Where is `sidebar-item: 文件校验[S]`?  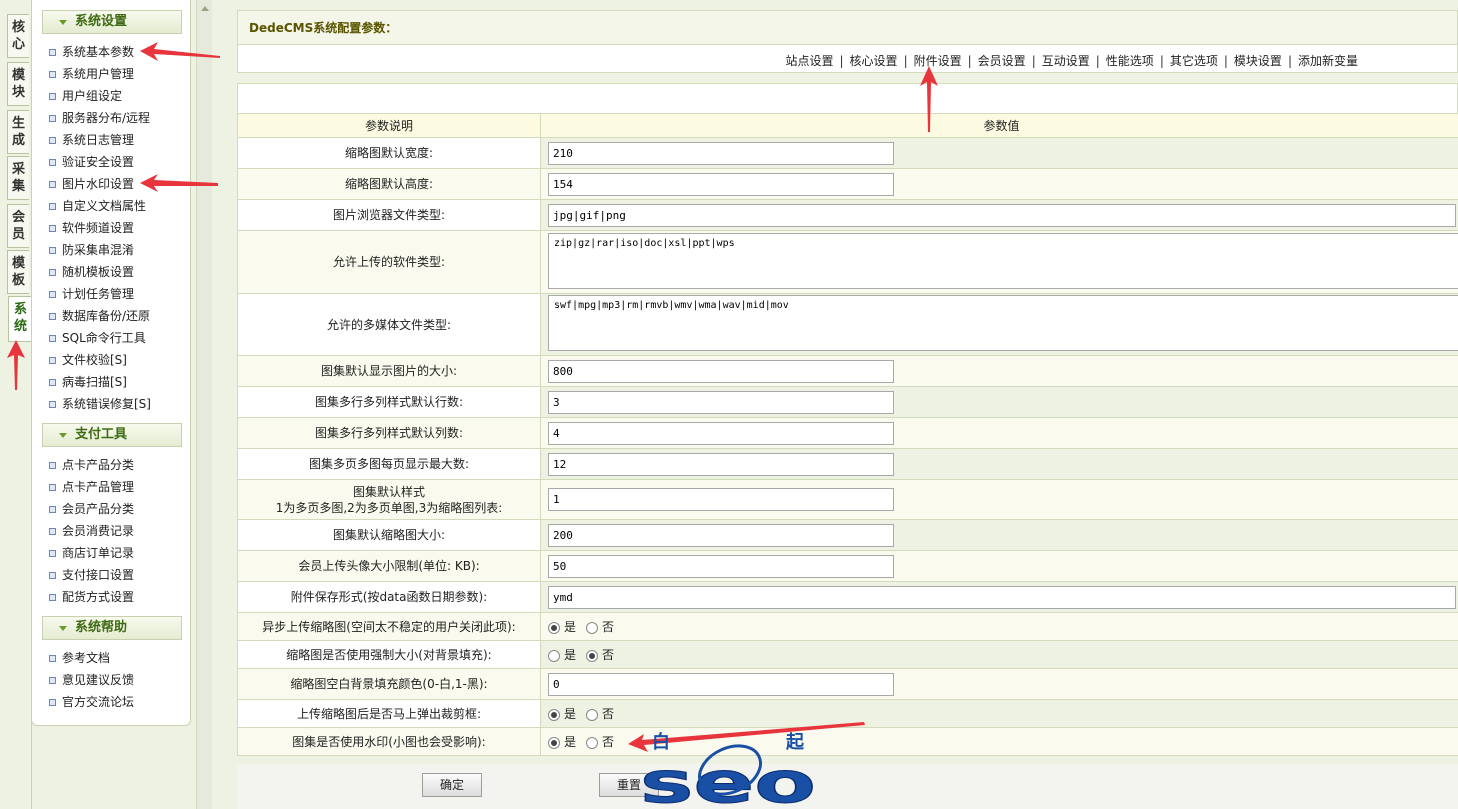
sidebar-item: 文件校验[S] is located at coordinates (99, 360).